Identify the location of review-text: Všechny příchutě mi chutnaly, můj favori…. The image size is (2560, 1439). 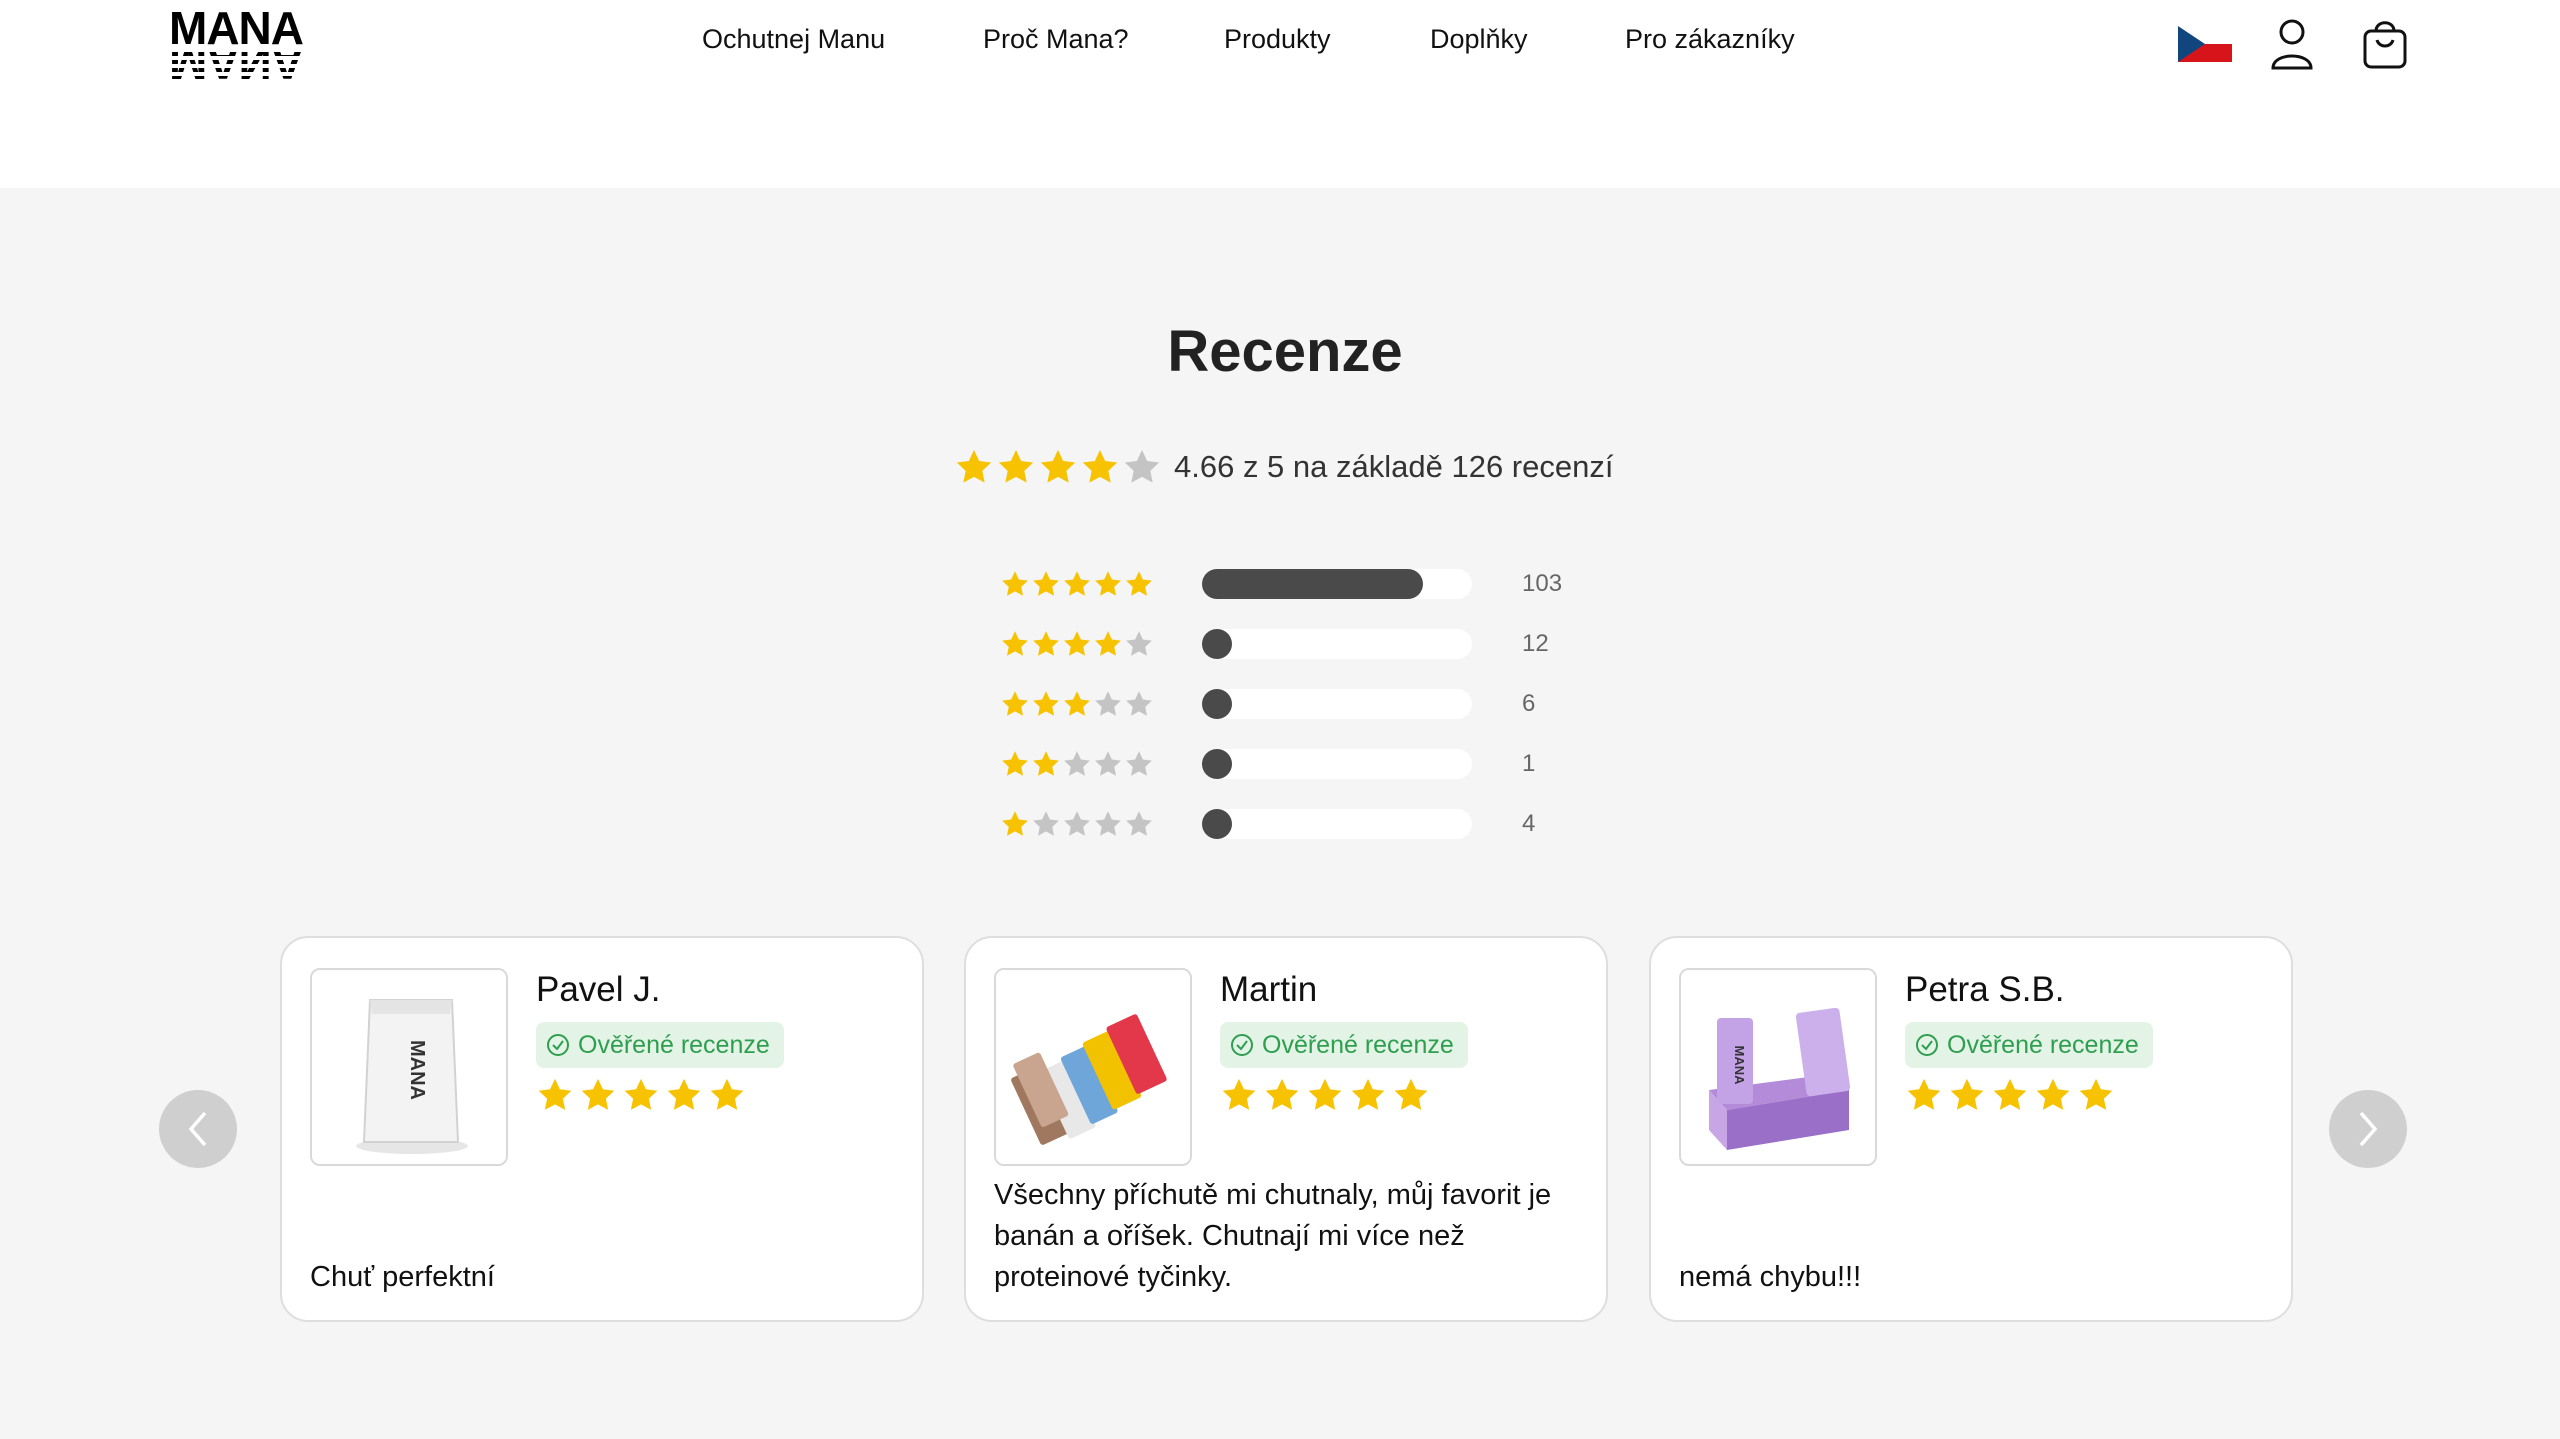
(1289, 1233).